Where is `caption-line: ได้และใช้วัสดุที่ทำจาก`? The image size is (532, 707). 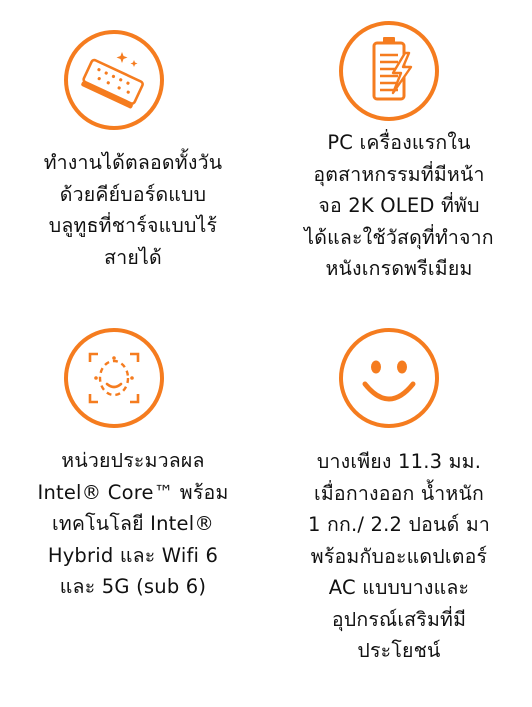 caption-line: ได้และใช้วัสดุที่ทำจาก is located at coordinates (399, 237).